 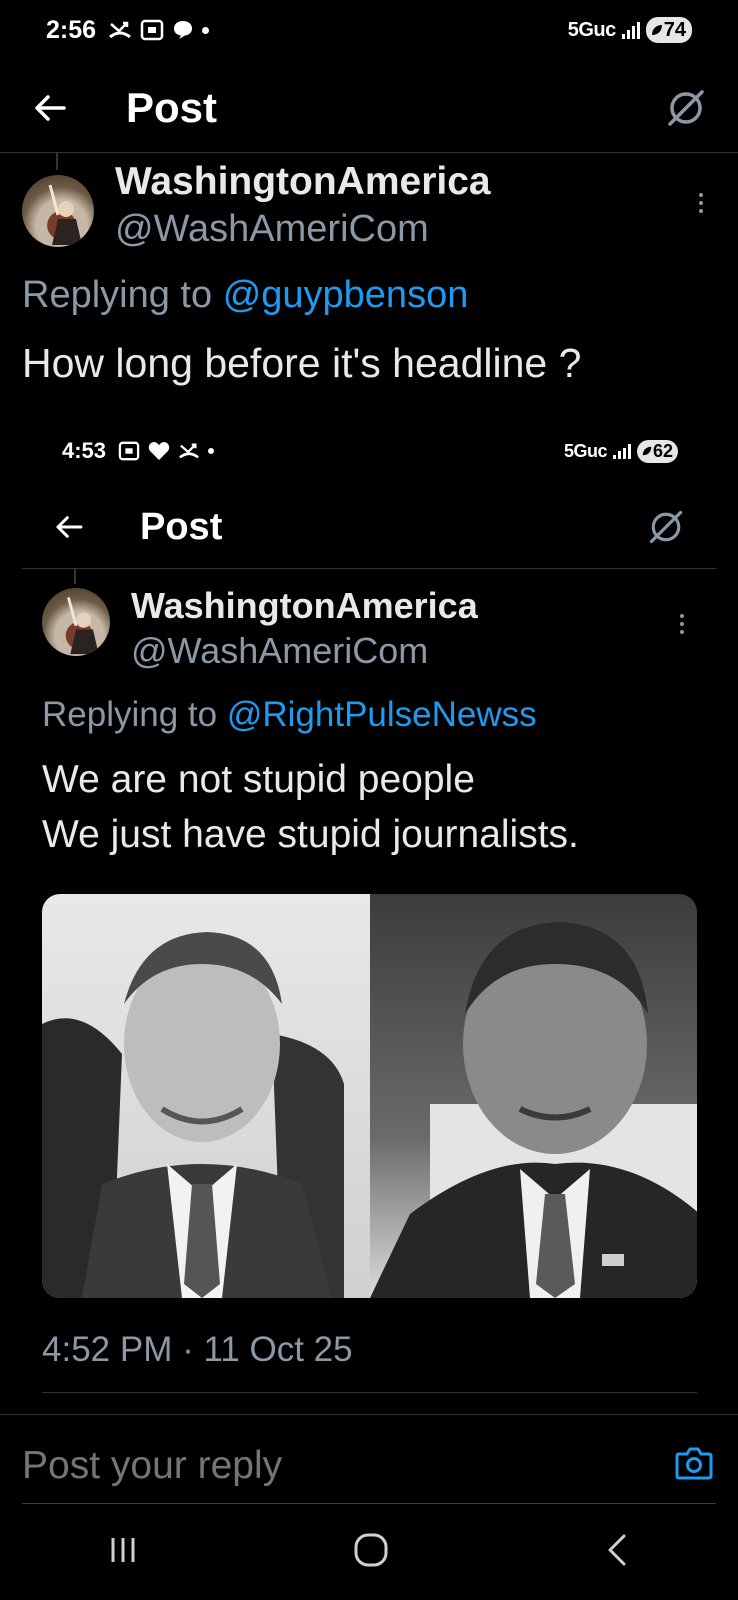 What do you see at coordinates (310, 834) in the screenshot?
I see `embedded-tweet-text-line2: We just have stupid journalists.` at bounding box center [310, 834].